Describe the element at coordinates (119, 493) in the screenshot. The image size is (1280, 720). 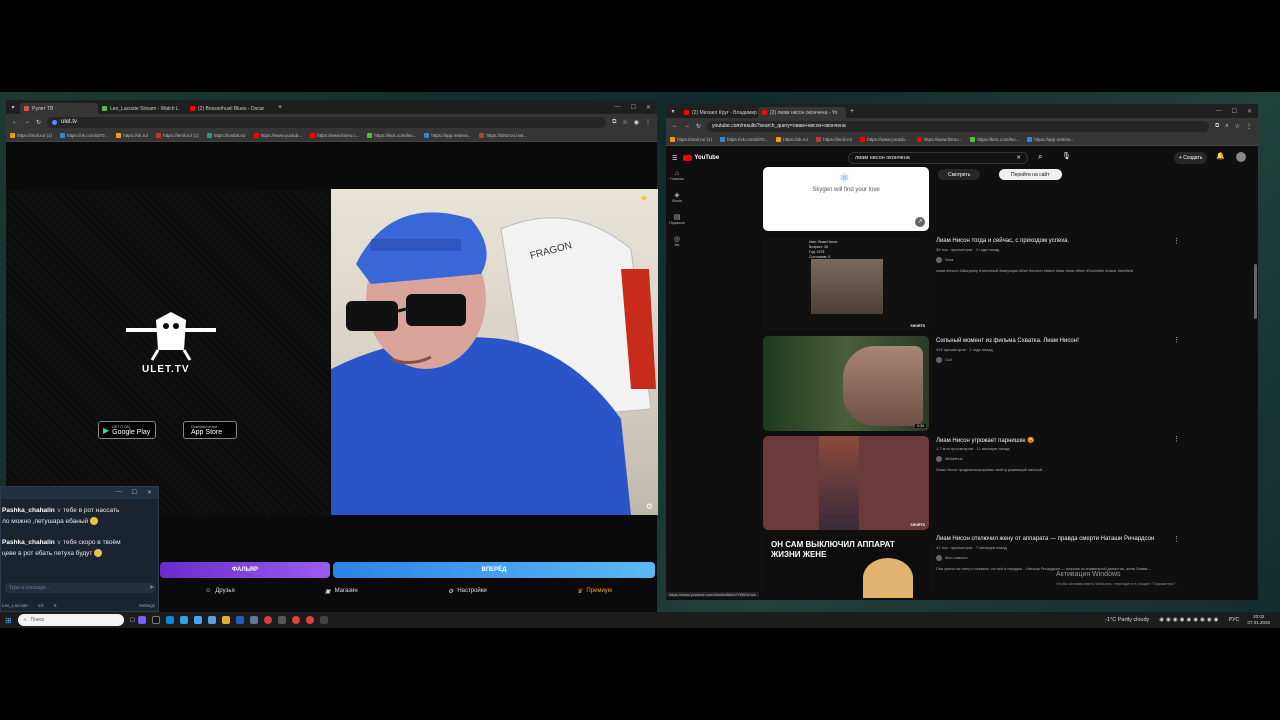
I see `minimize-button: —` at that location.